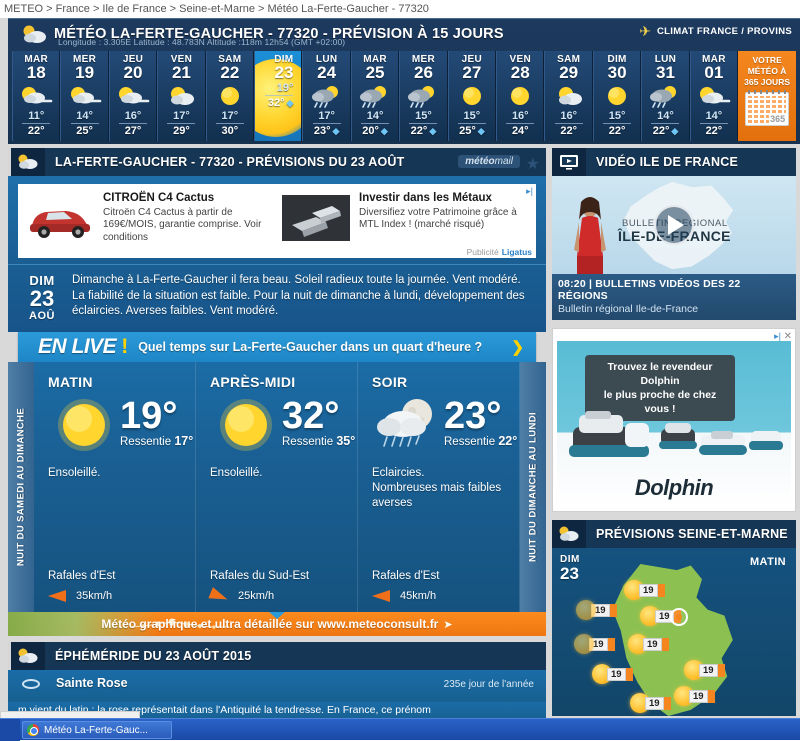  What do you see at coordinates (375, 72) in the screenshot?
I see `day-number: 25` at bounding box center [375, 72].